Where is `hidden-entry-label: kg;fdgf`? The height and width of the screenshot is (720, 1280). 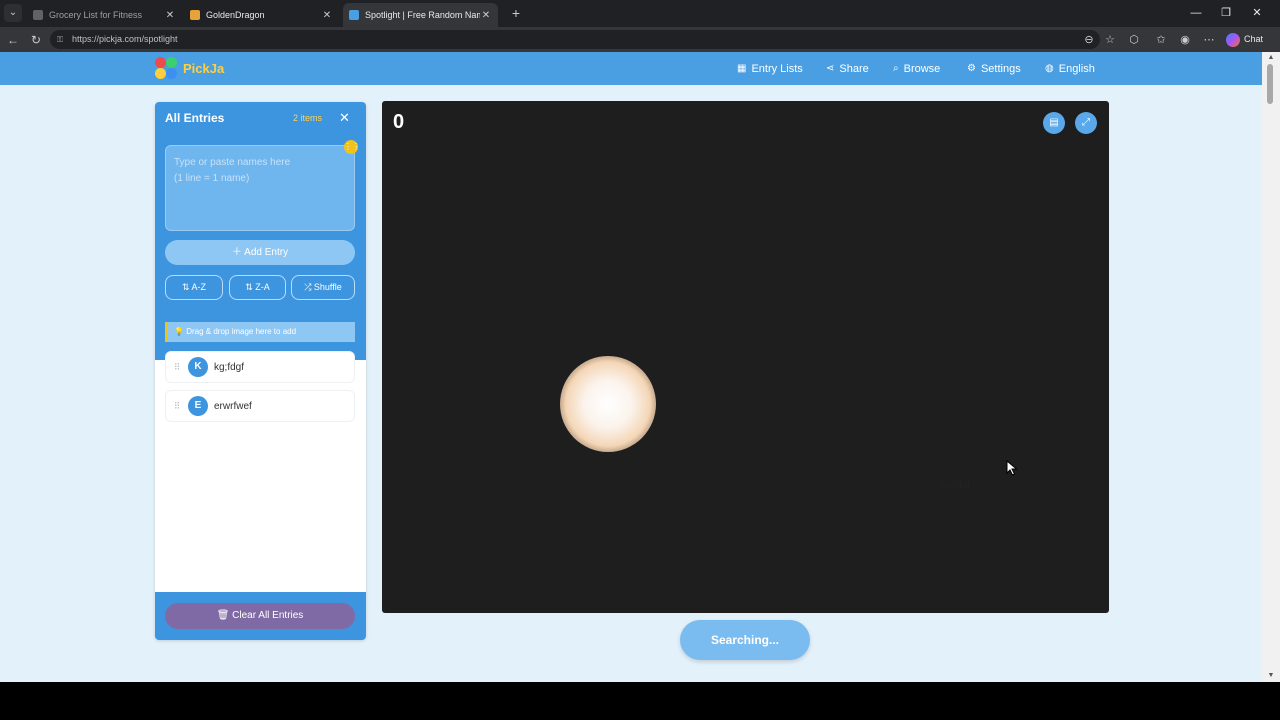
hidden-entry-label: kg;fdgf is located at coordinates (955, 485).